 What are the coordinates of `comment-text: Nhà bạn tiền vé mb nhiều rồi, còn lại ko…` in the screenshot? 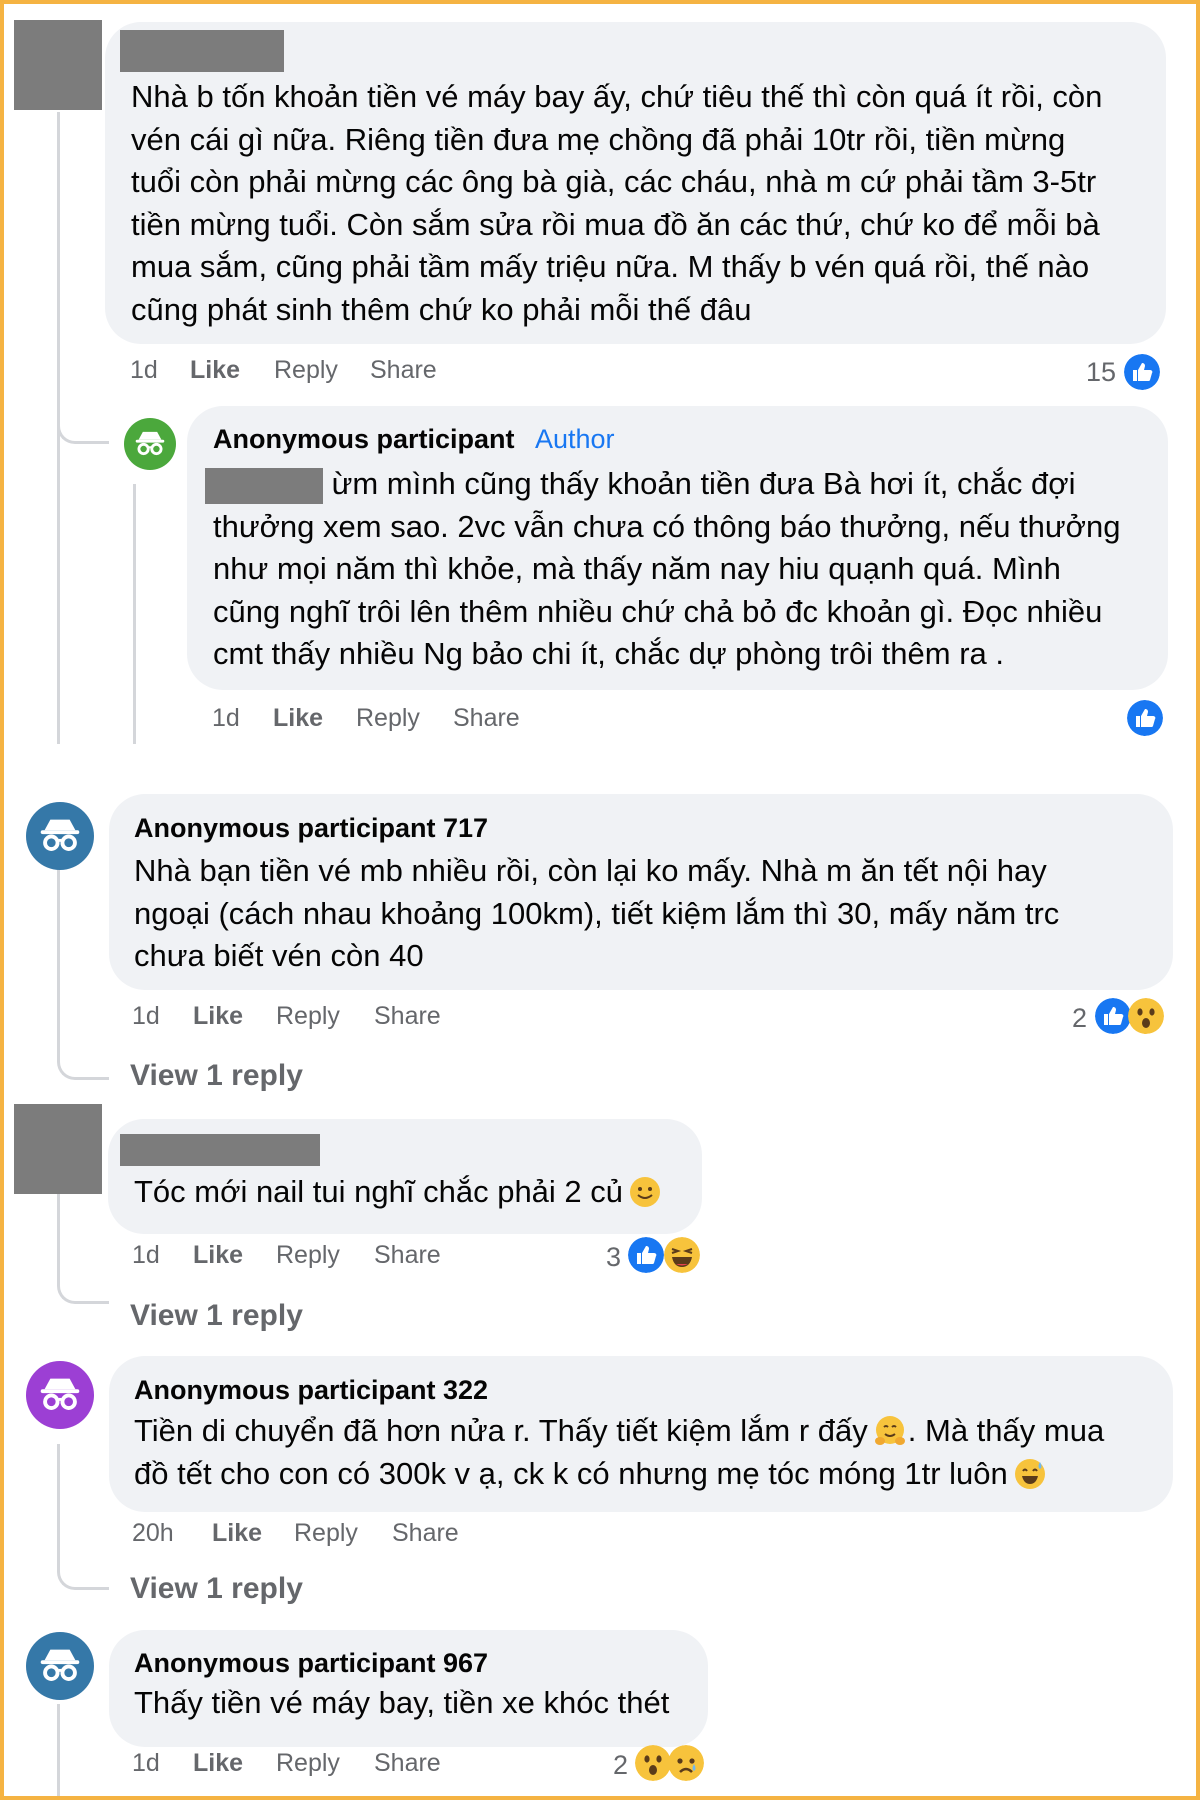 It's located at (597, 913).